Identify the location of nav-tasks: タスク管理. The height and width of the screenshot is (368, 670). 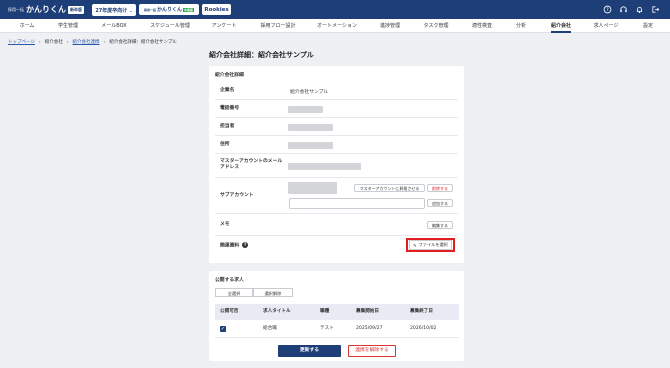
(435, 26).